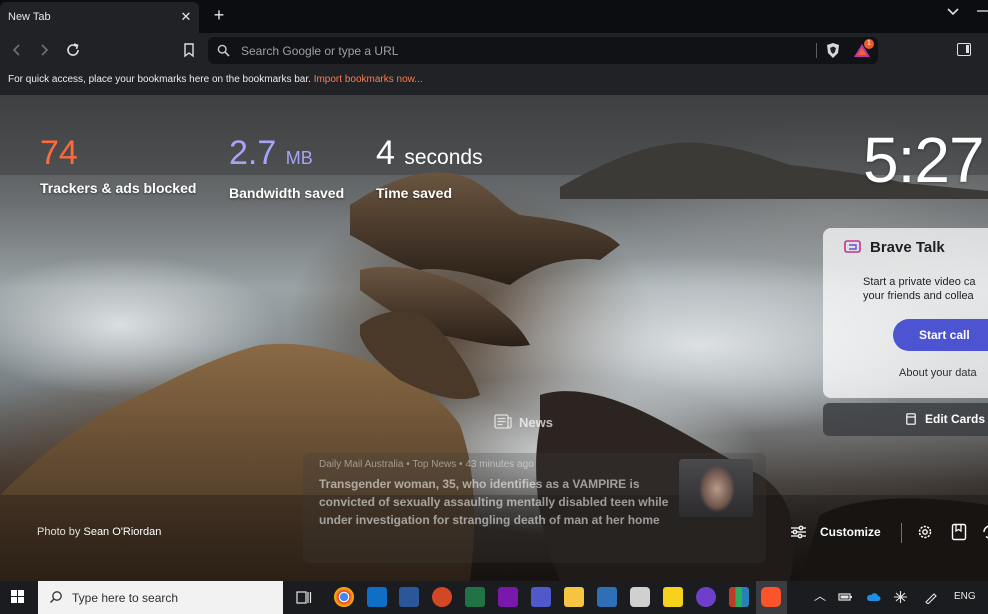  Describe the element at coordinates (299, 158) in the screenshot. I see `bandwidth-unit: MB` at that location.